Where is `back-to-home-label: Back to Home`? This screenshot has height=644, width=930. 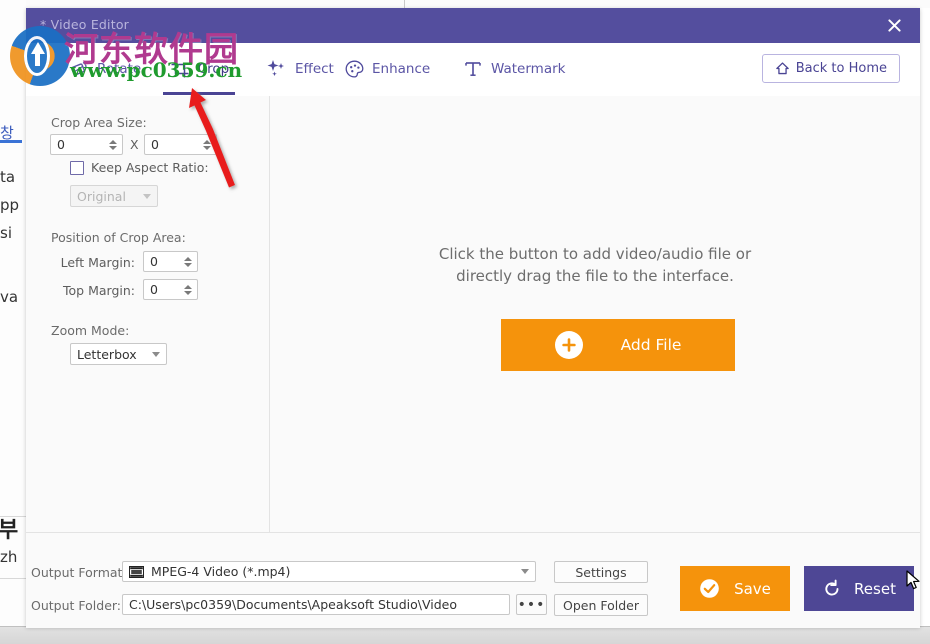
back-to-home-label: Back to Home is located at coordinates (841, 68).